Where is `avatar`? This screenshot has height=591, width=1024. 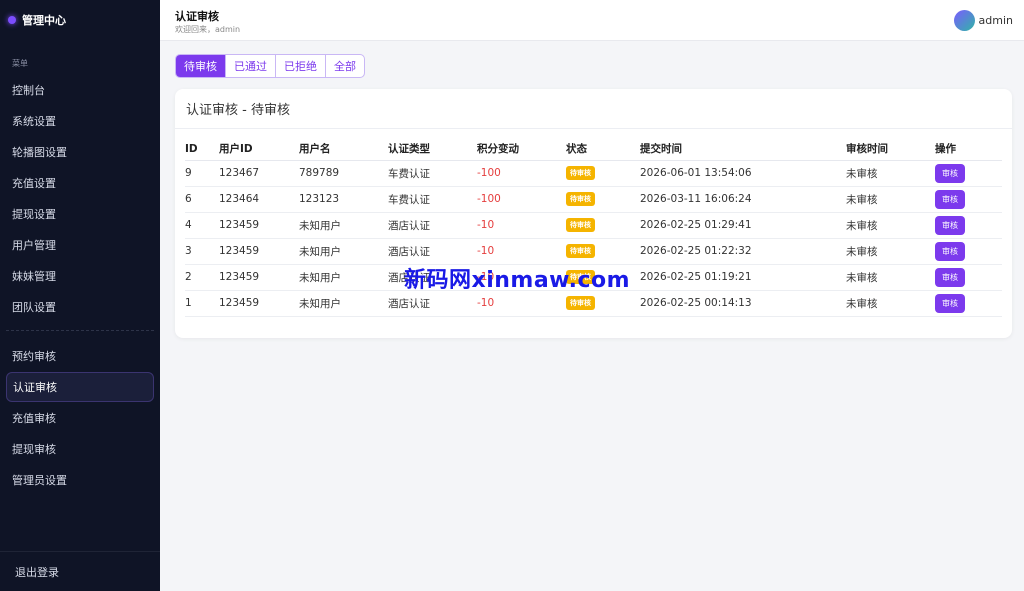
avatar is located at coordinates (964, 20).